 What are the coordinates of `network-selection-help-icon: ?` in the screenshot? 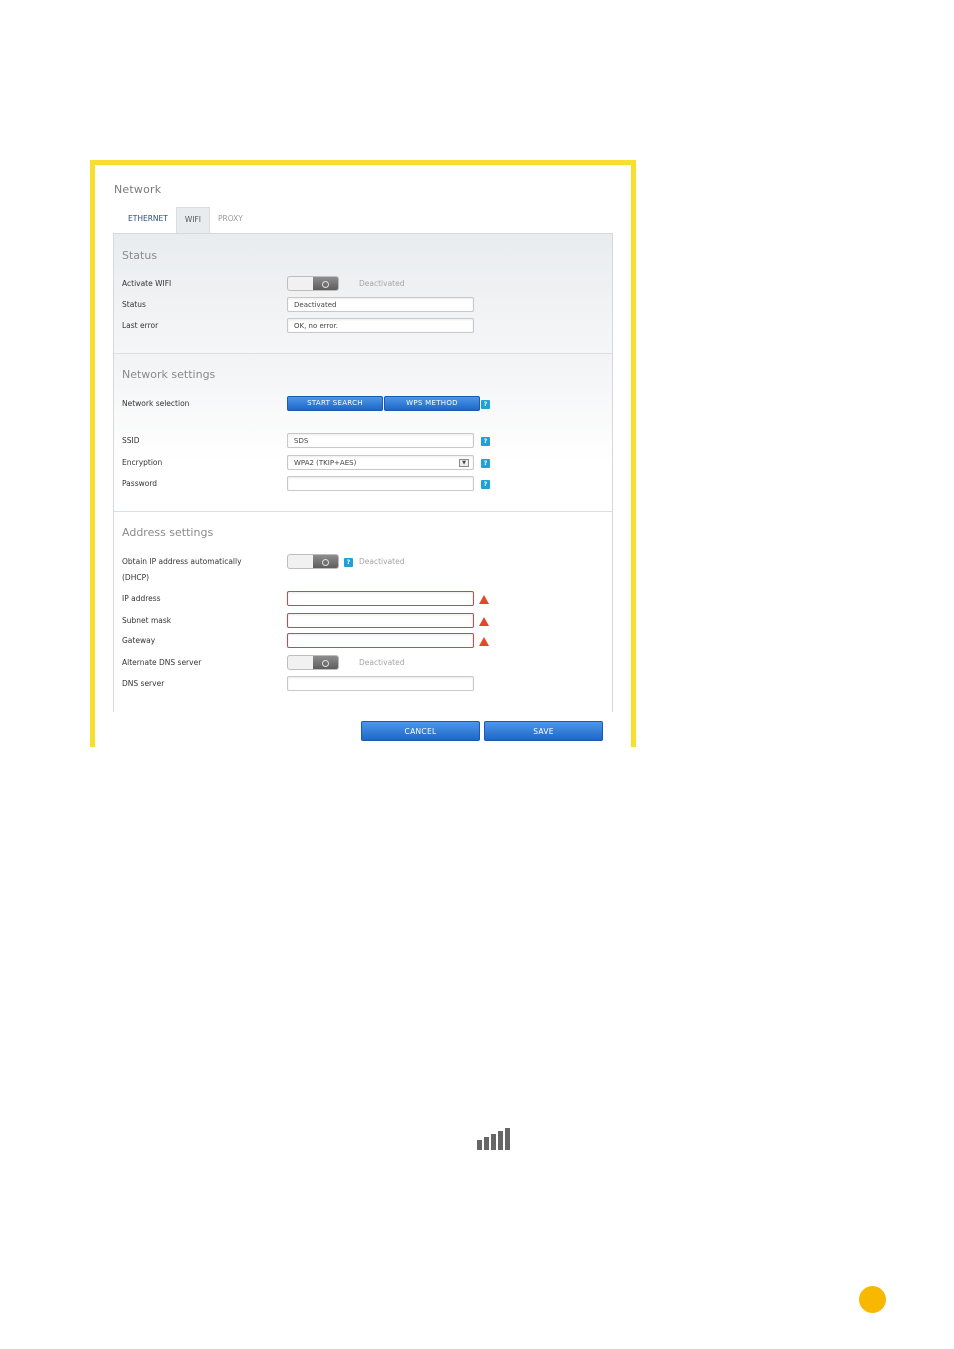 It's located at (485, 404).